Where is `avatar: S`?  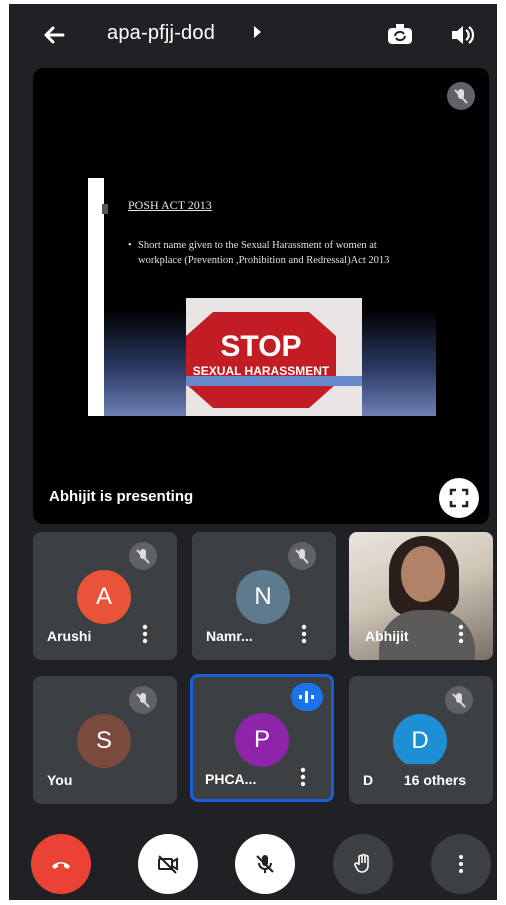 avatar: S is located at coordinates (104, 741).